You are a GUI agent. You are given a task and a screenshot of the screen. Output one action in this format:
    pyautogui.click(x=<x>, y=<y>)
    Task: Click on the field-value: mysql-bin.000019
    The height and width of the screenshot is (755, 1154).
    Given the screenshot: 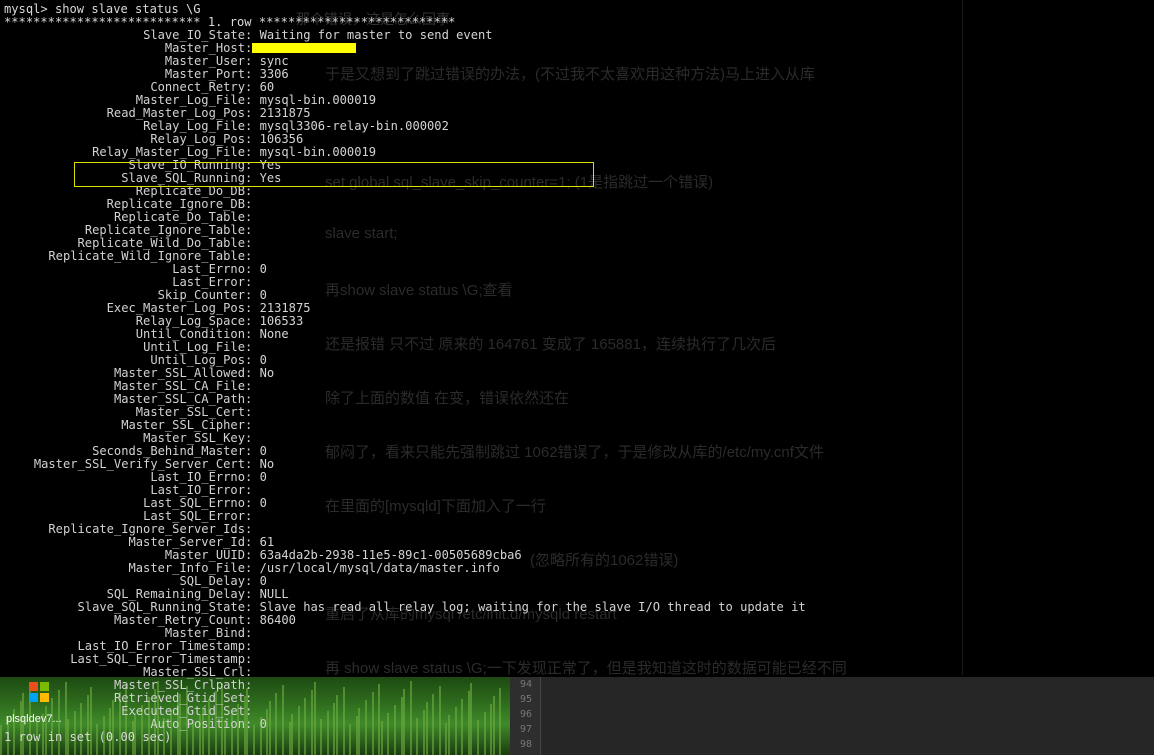 What is the action you would take?
    pyautogui.click(x=318, y=152)
    